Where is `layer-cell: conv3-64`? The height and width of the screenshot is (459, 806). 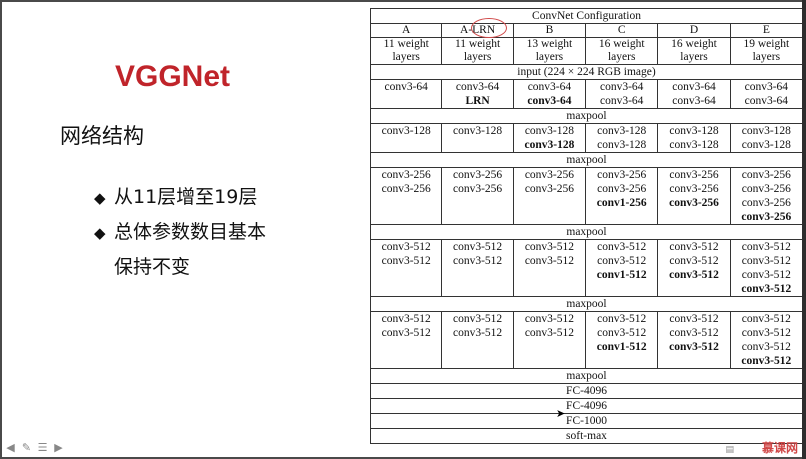 layer-cell: conv3-64 is located at coordinates (406, 94).